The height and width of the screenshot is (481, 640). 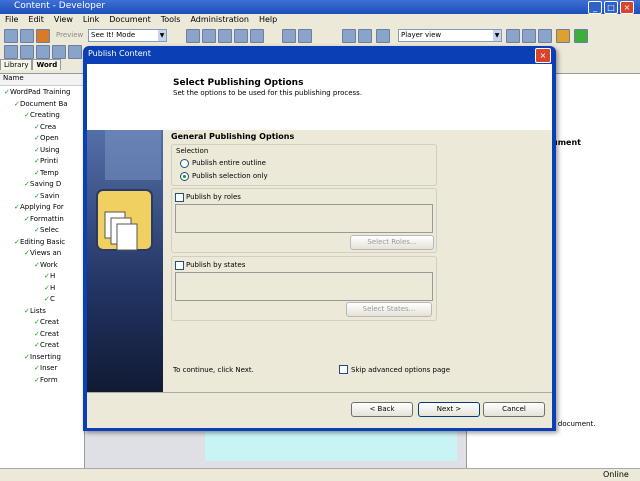 What do you see at coordinates (43, 36) in the screenshot?
I see `properties-icon` at bounding box center [43, 36].